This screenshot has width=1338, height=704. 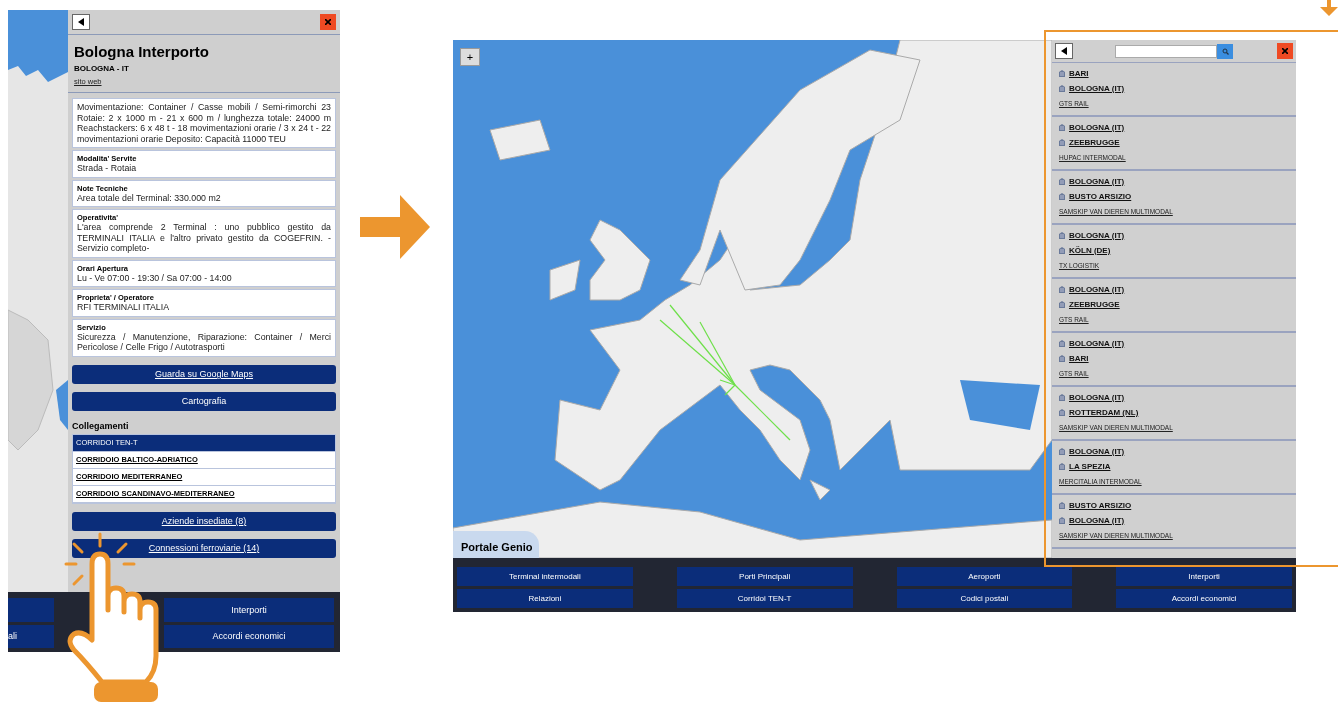 What do you see at coordinates (204, 401) in the screenshot?
I see `panel-button: Cartografia` at bounding box center [204, 401].